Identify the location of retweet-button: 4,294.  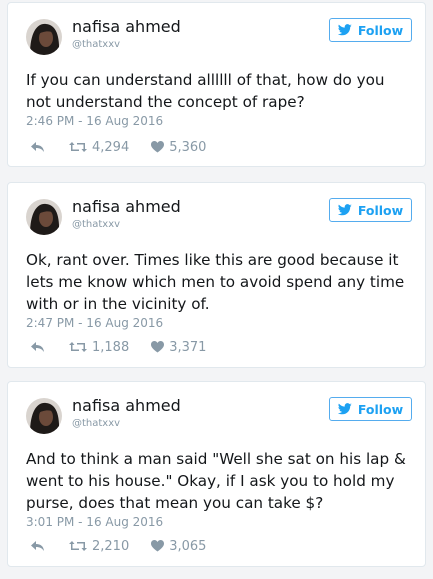
(99, 147).